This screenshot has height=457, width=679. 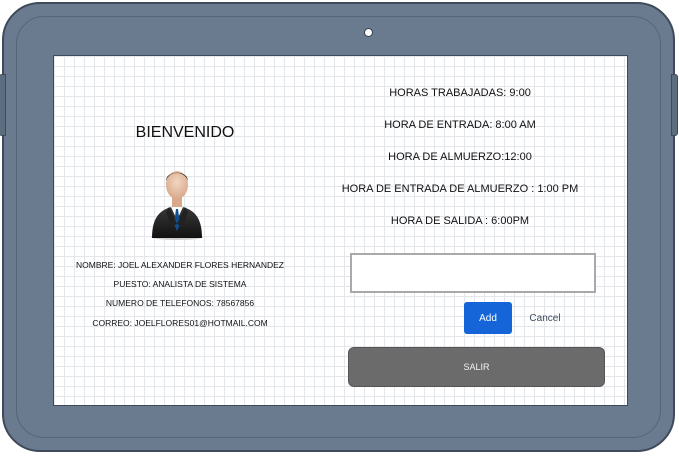 I want to click on text-input, so click(x=473, y=273).